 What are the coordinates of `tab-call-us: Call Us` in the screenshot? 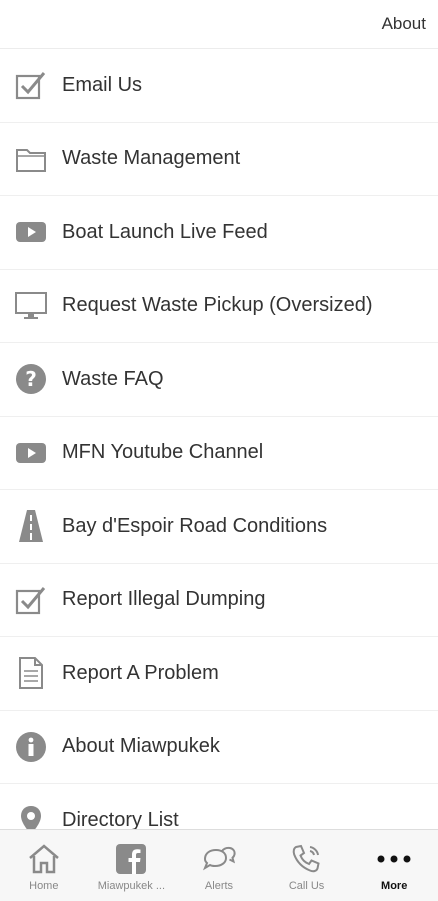 It's located at (307, 865).